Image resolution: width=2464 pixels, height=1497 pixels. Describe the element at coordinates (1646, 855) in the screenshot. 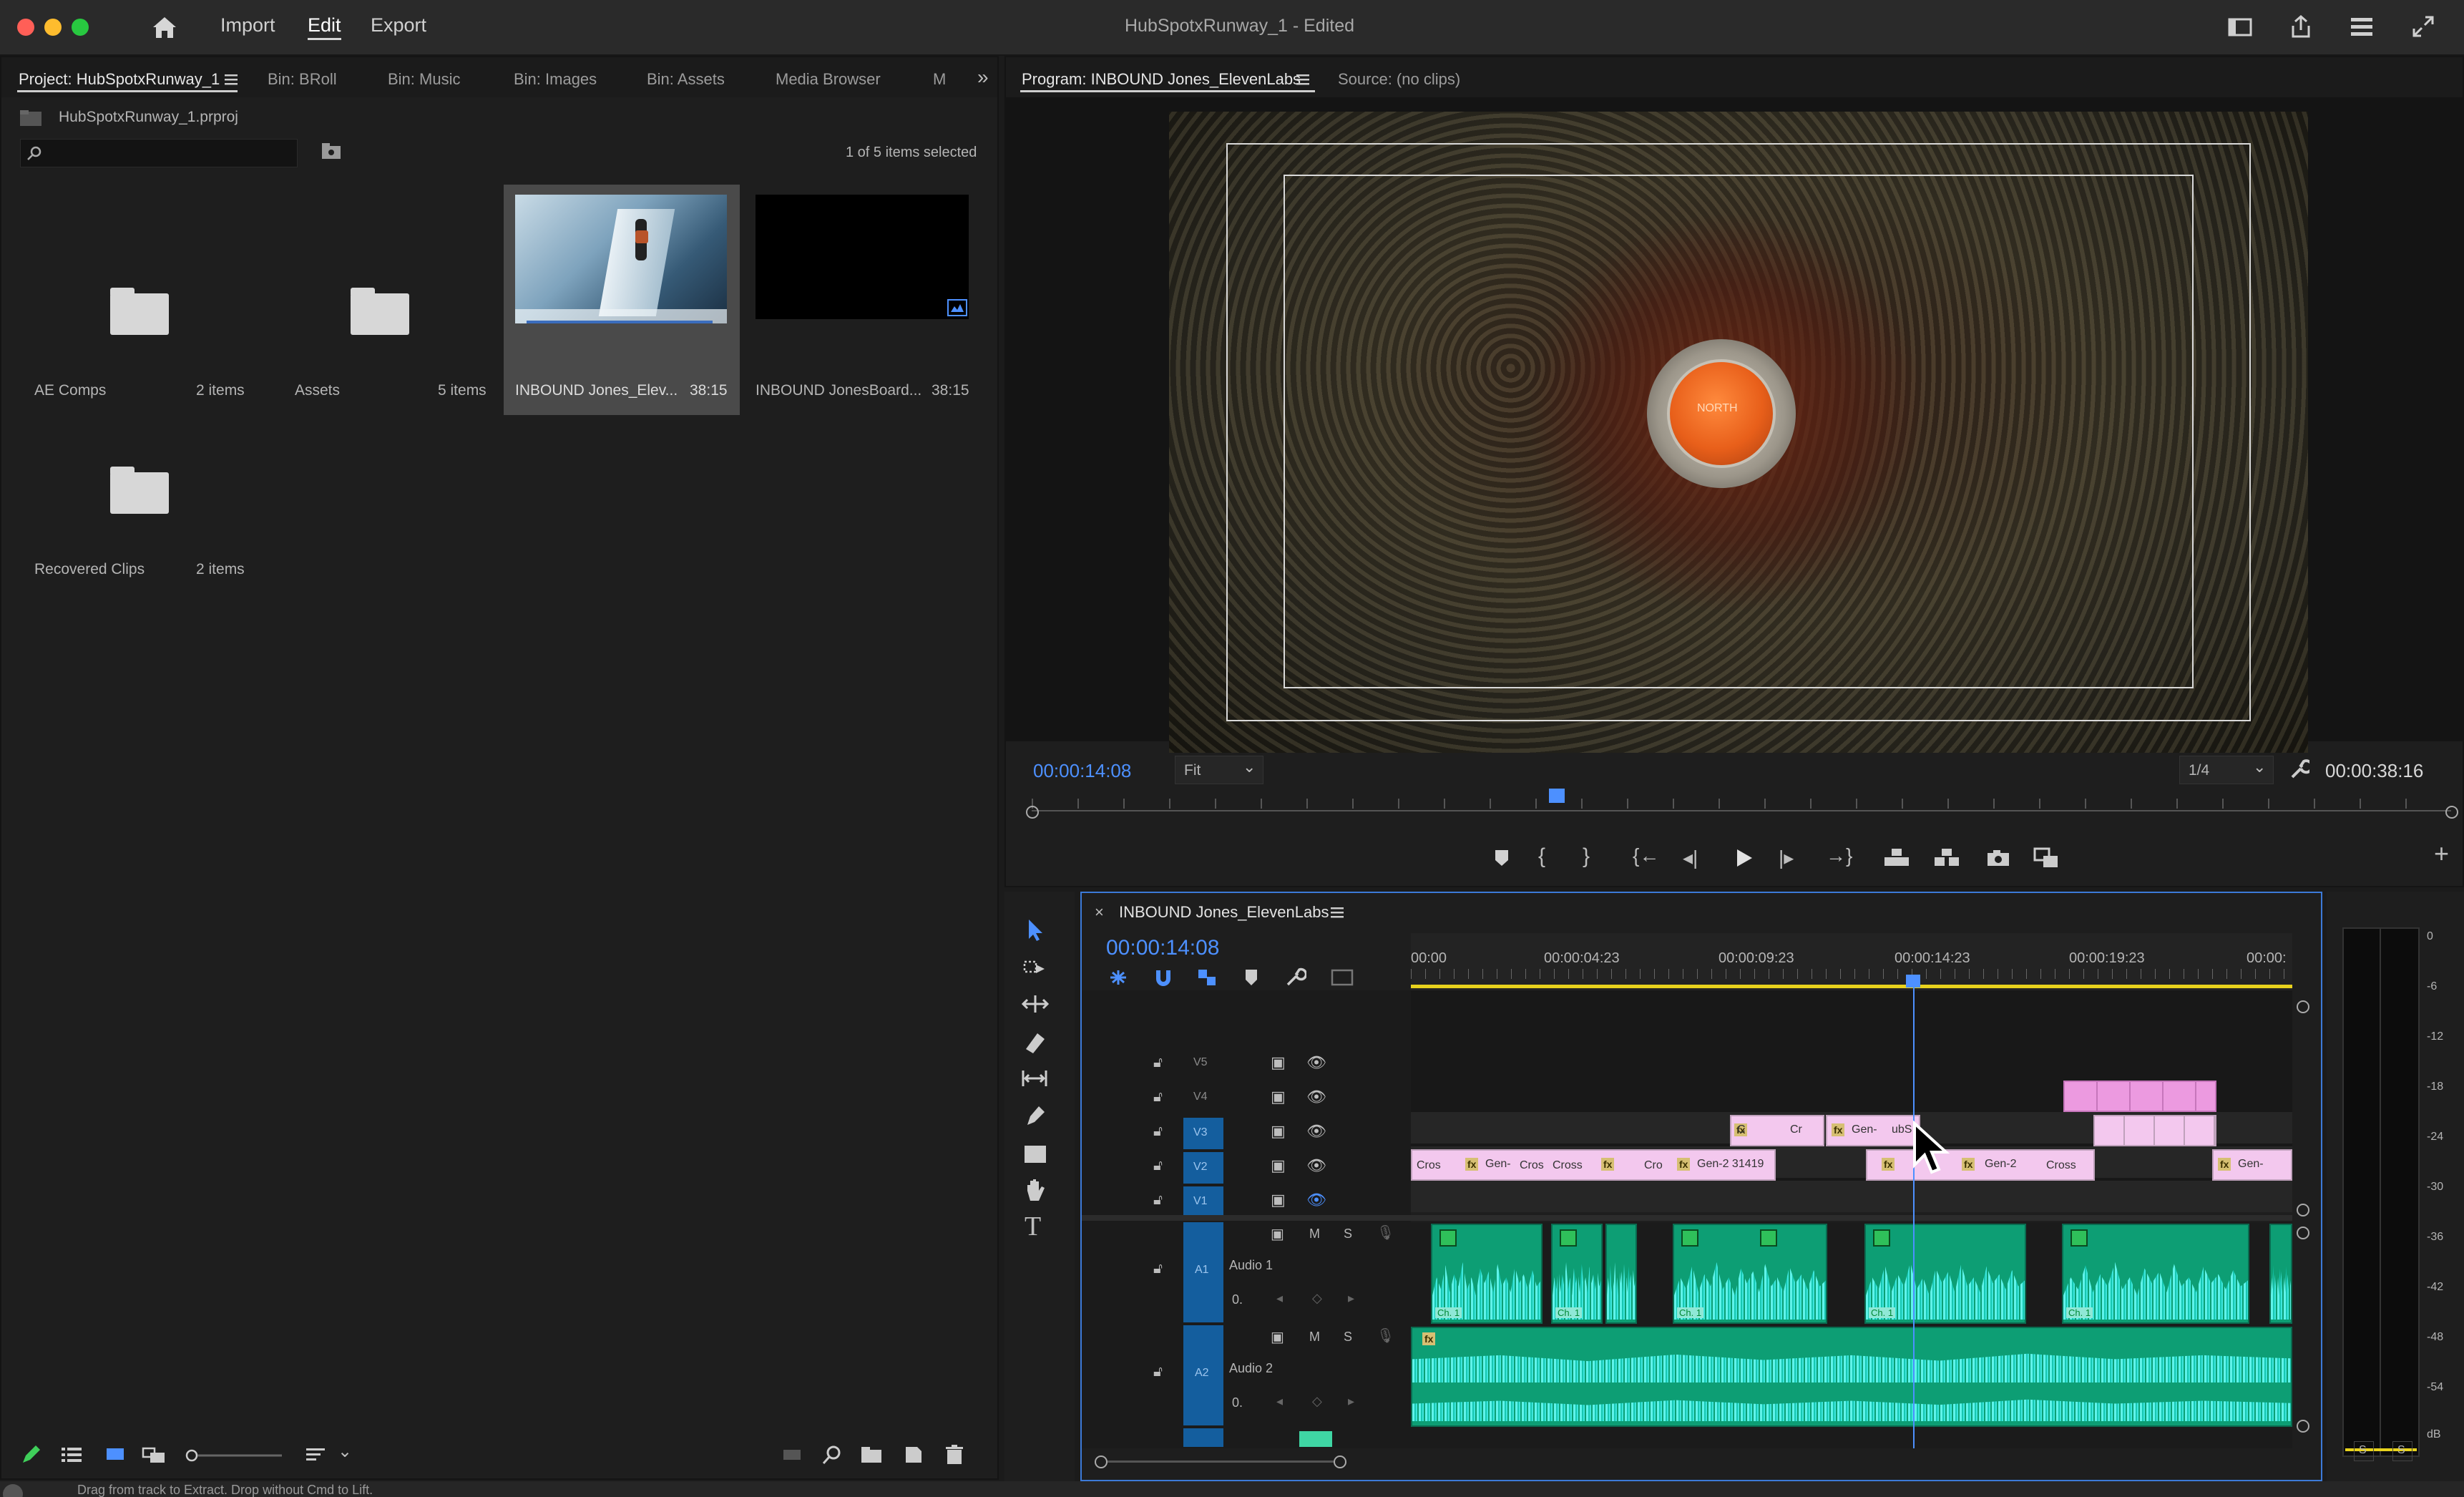

I see `go-to-in-icon: {←` at that location.